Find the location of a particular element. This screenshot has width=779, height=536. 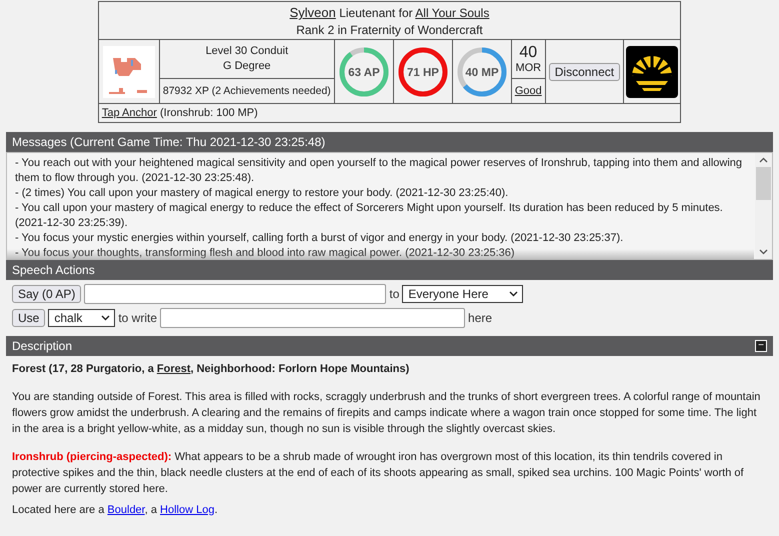

morale-unit: MOR is located at coordinates (528, 68).